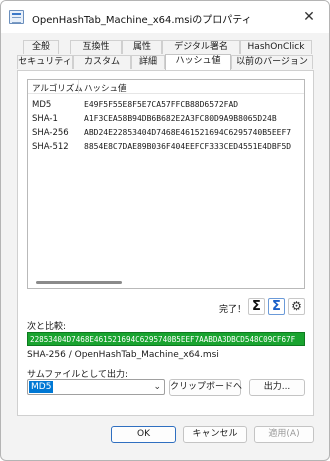 The width and height of the screenshot is (330, 461). Describe the element at coordinates (201, 47) in the screenshot. I see `tab-digital-signatures: デジタル署名` at that location.